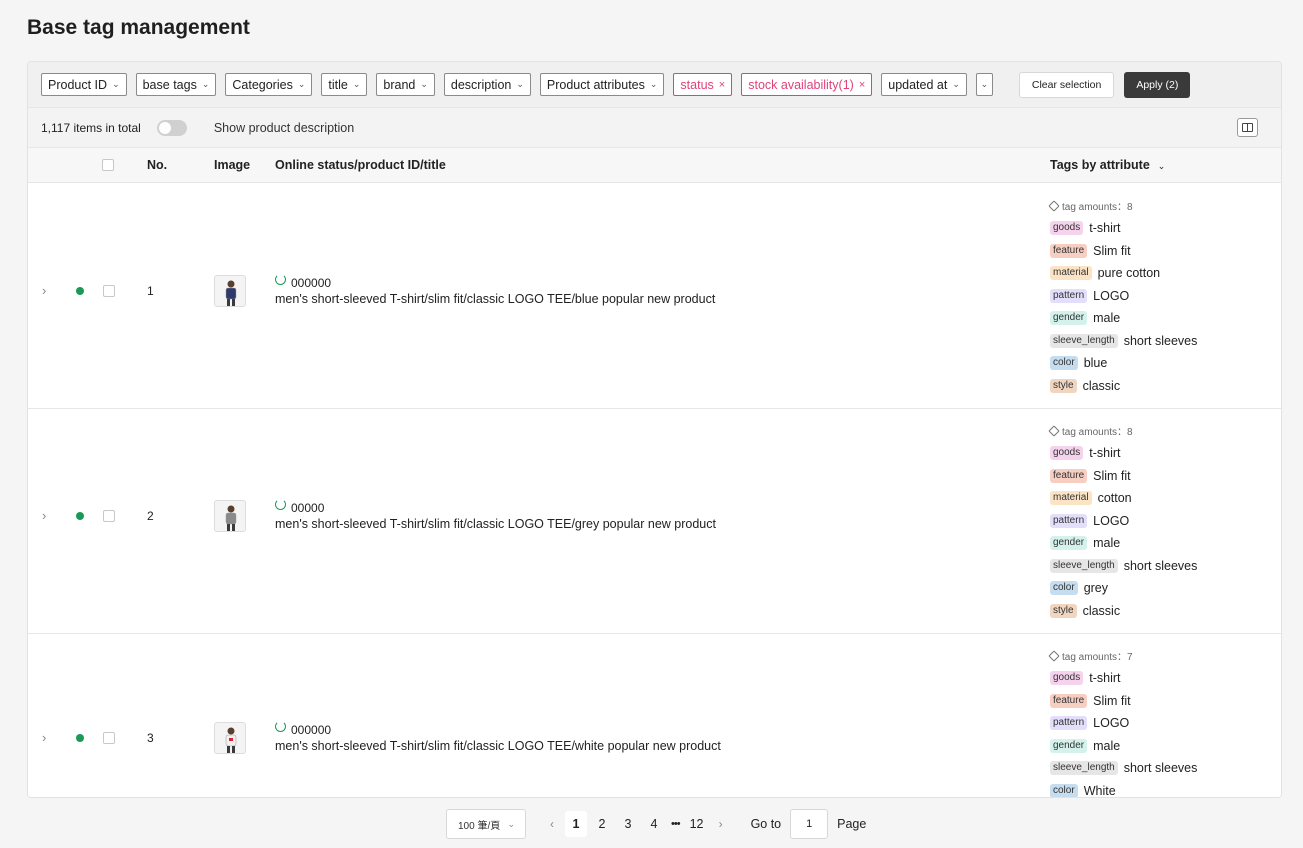 The height and width of the screenshot is (848, 1303). What do you see at coordinates (91, 127) in the screenshot?
I see `total-count: 1,117 items in total` at bounding box center [91, 127].